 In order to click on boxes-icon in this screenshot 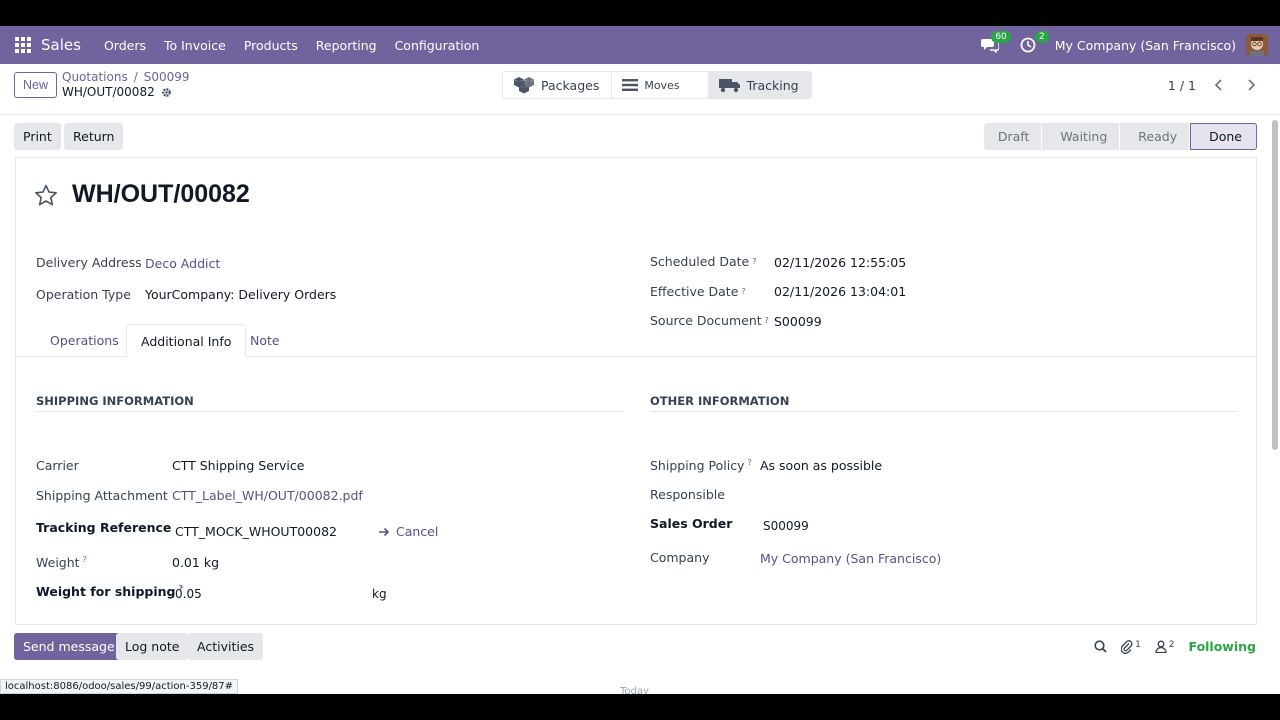, I will do `click(524, 85)`.